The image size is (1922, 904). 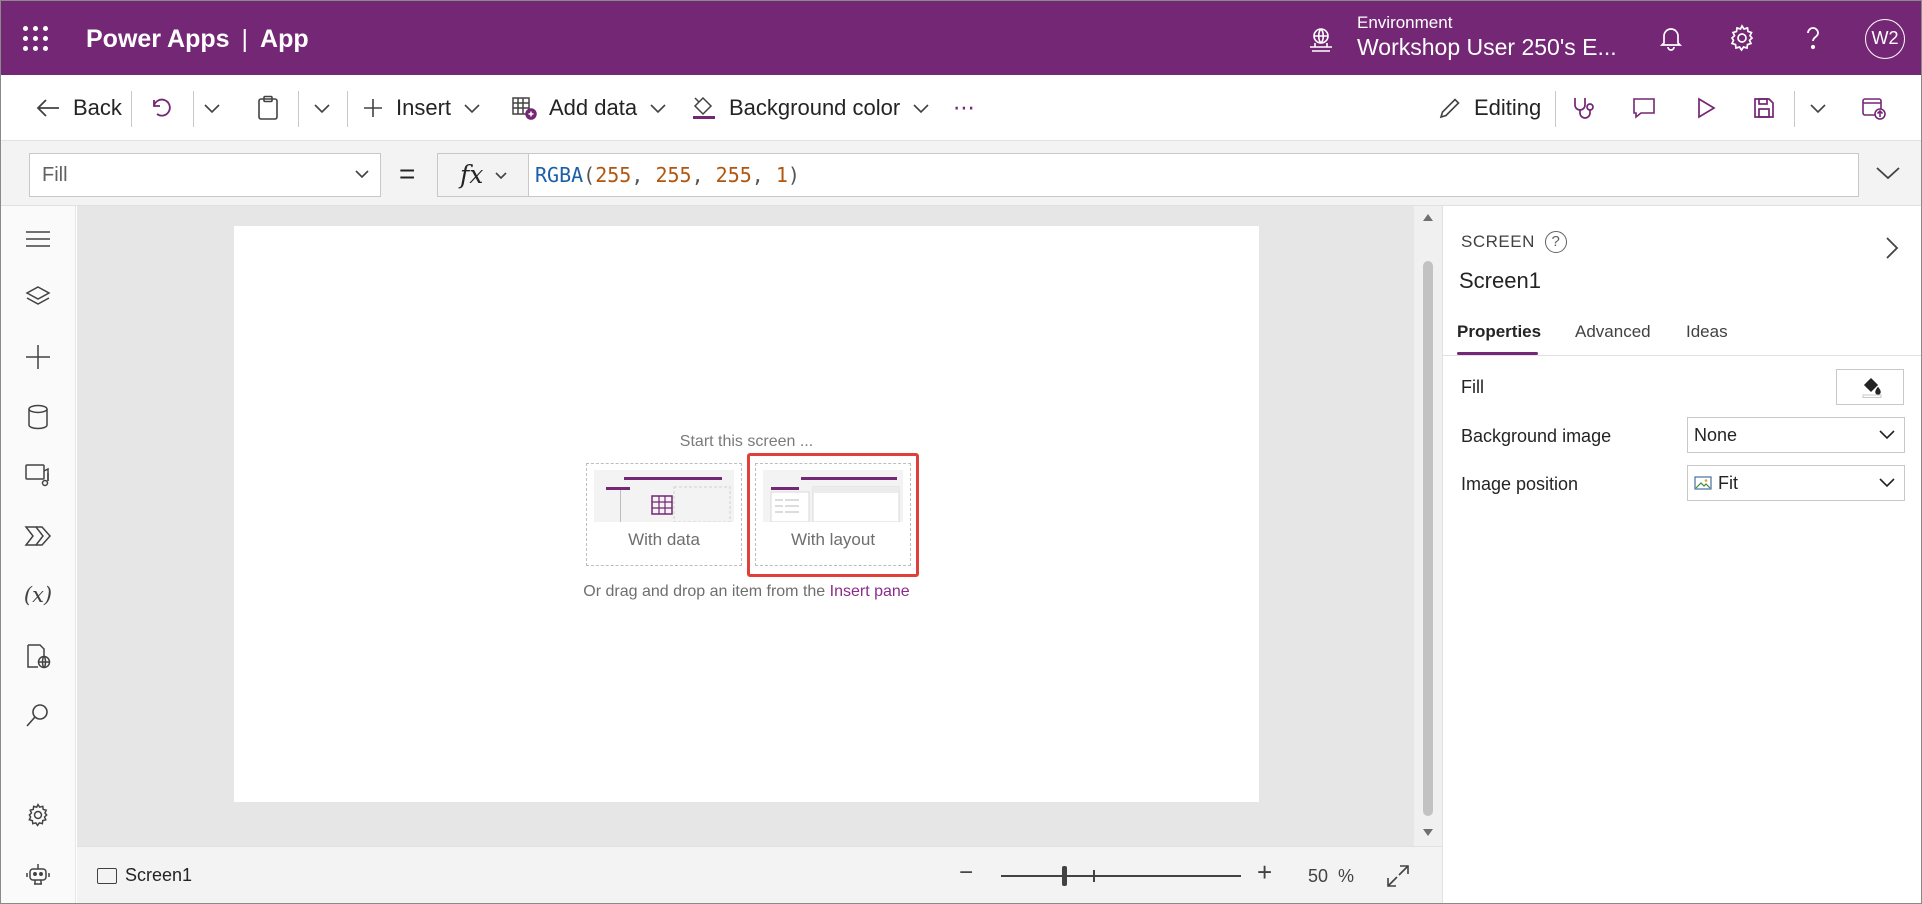 I want to click on data-cylinder-icon, so click(x=38, y=417).